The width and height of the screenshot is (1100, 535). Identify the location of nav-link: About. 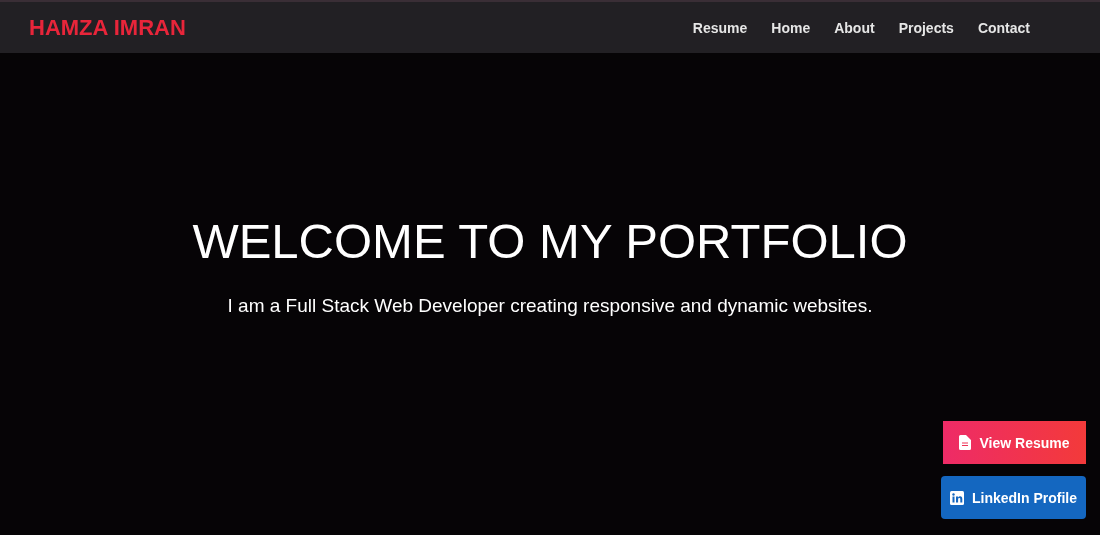
(854, 27).